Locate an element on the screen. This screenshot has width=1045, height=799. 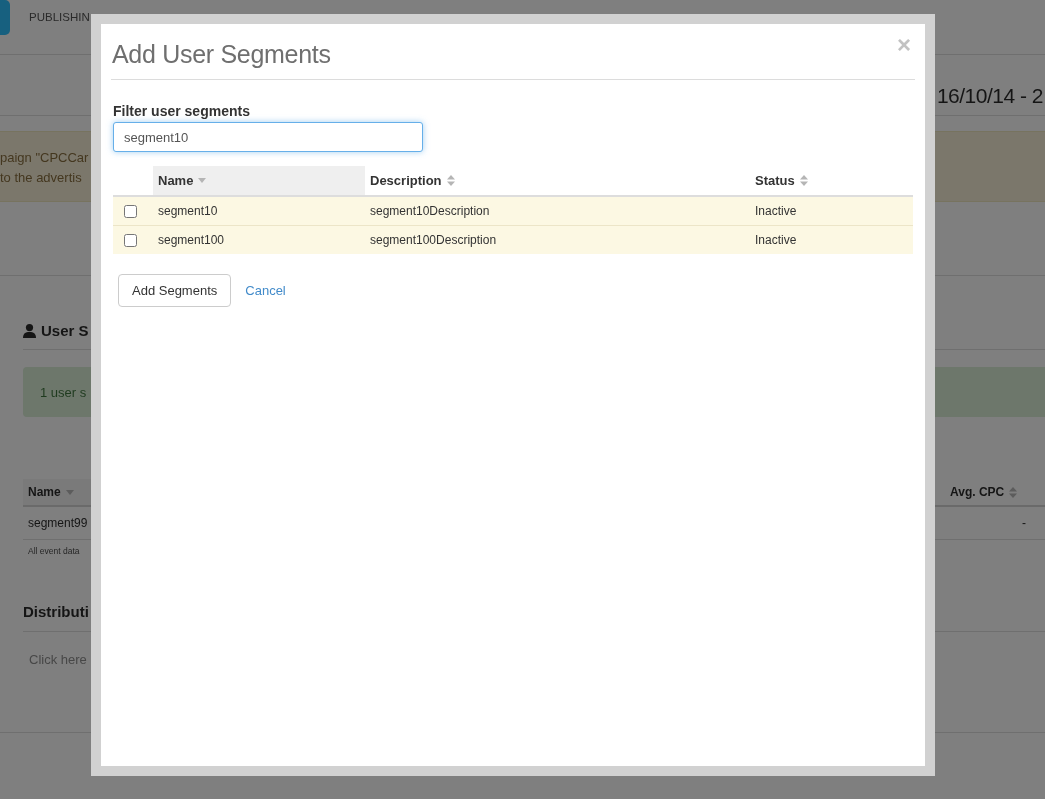
nav-item: PUBLISHIN is located at coordinates (59, 17).